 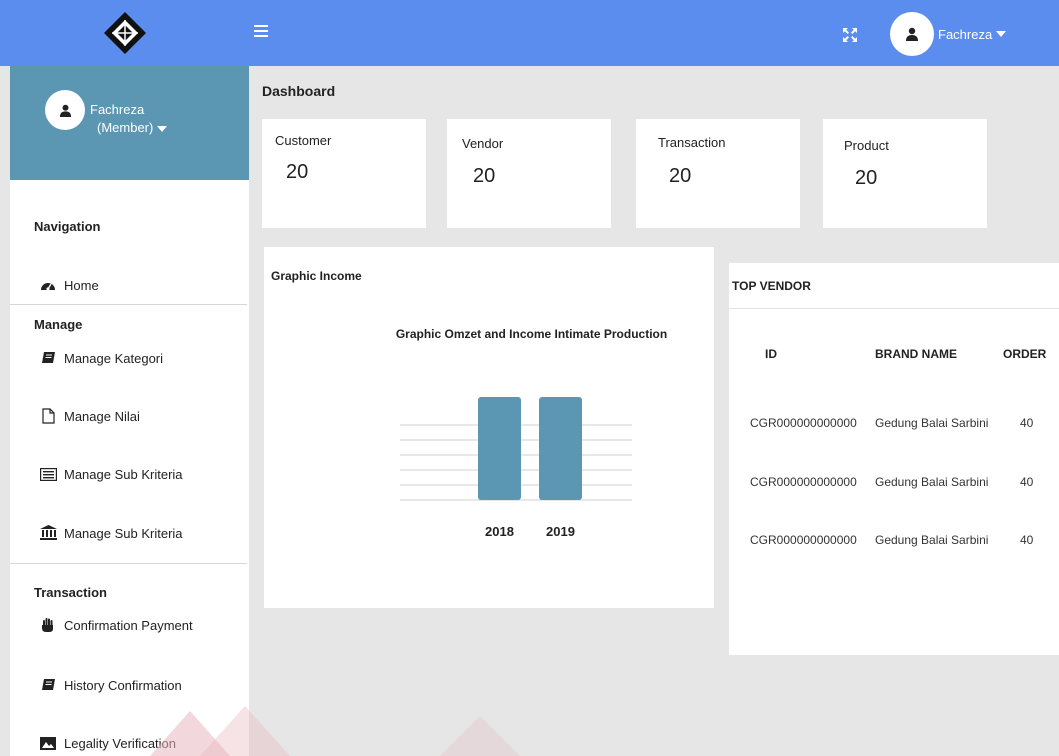 What do you see at coordinates (48, 285) in the screenshot?
I see `dashboard-gauge-icon` at bounding box center [48, 285].